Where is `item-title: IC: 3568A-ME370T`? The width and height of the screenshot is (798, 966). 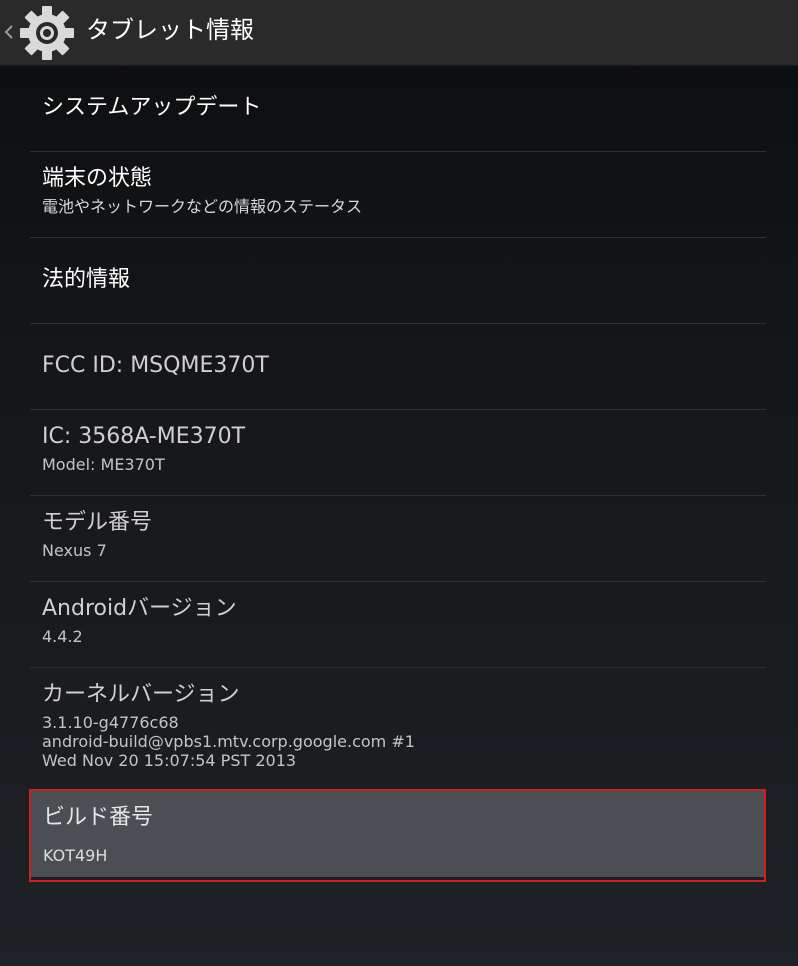 item-title: IC: 3568A-ME370T is located at coordinates (144, 436).